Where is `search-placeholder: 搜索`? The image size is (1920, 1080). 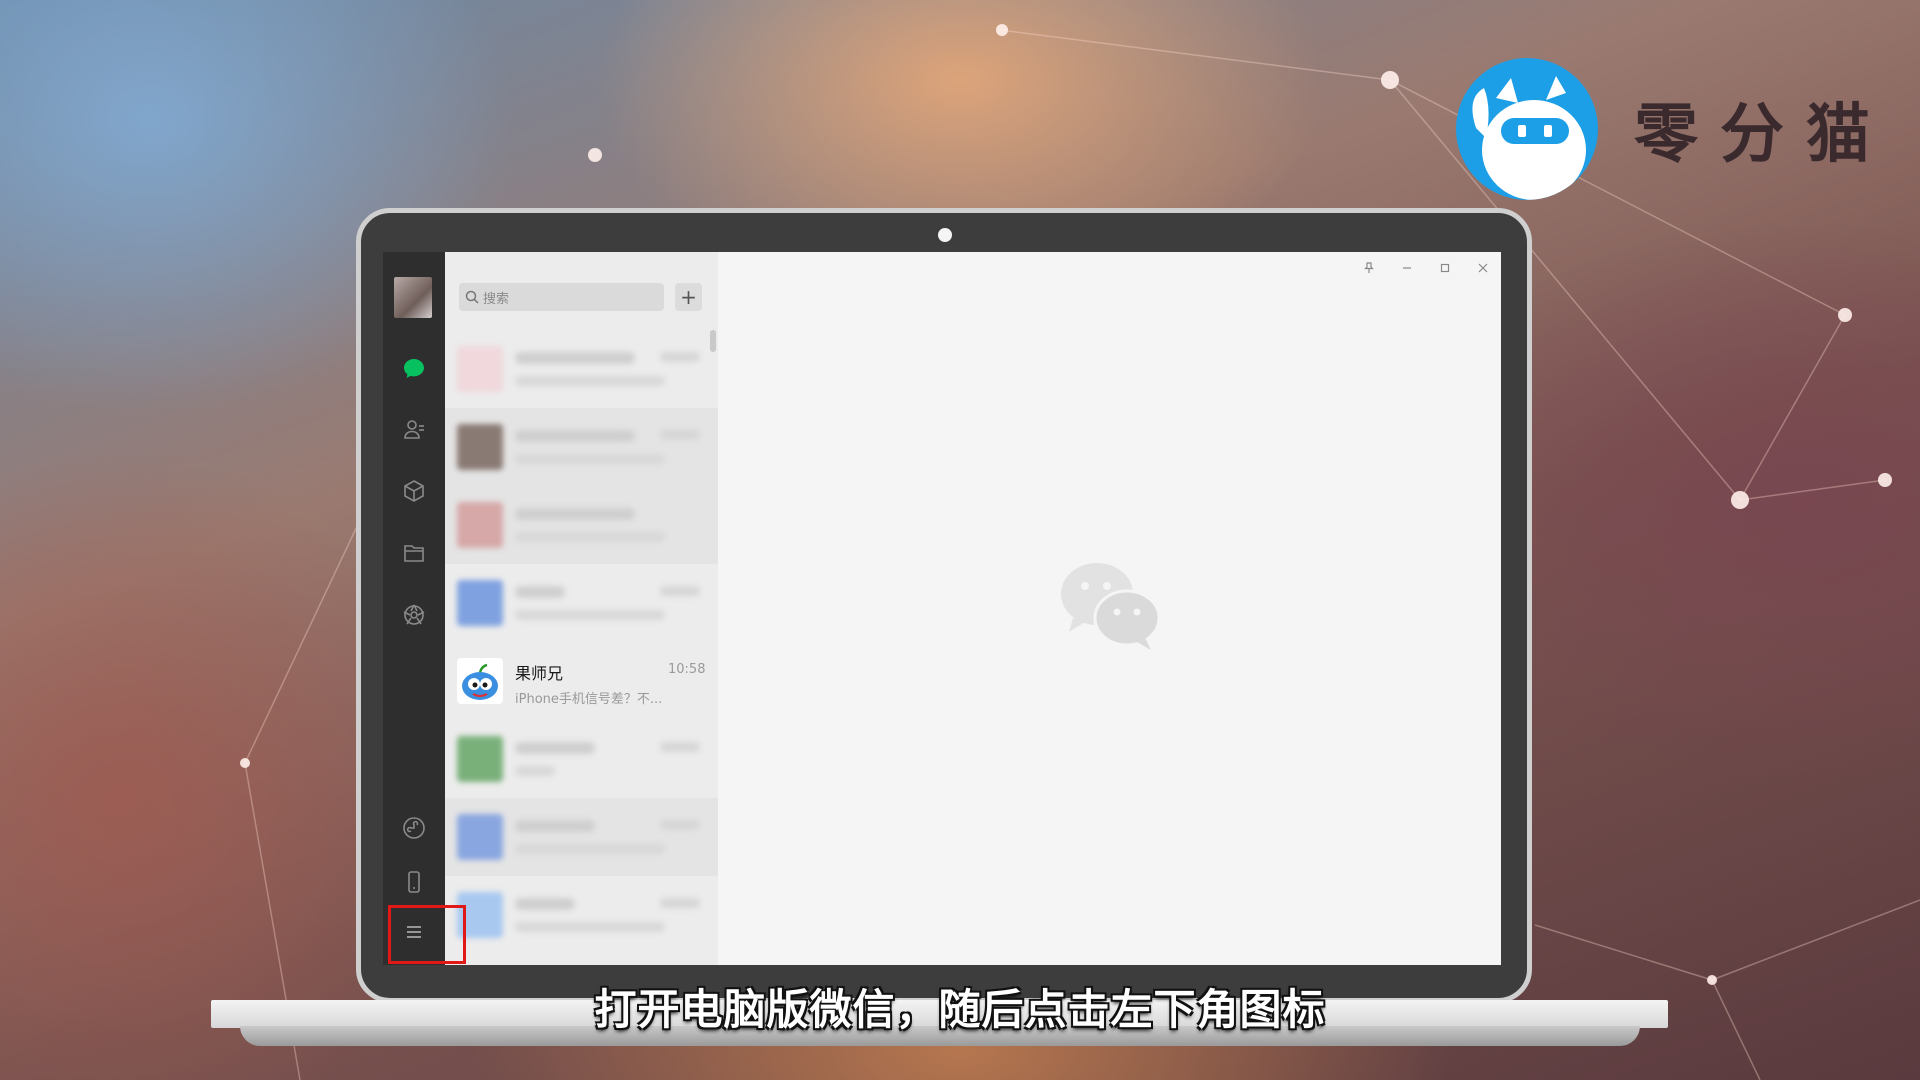 search-placeholder: 搜索 is located at coordinates (496, 299).